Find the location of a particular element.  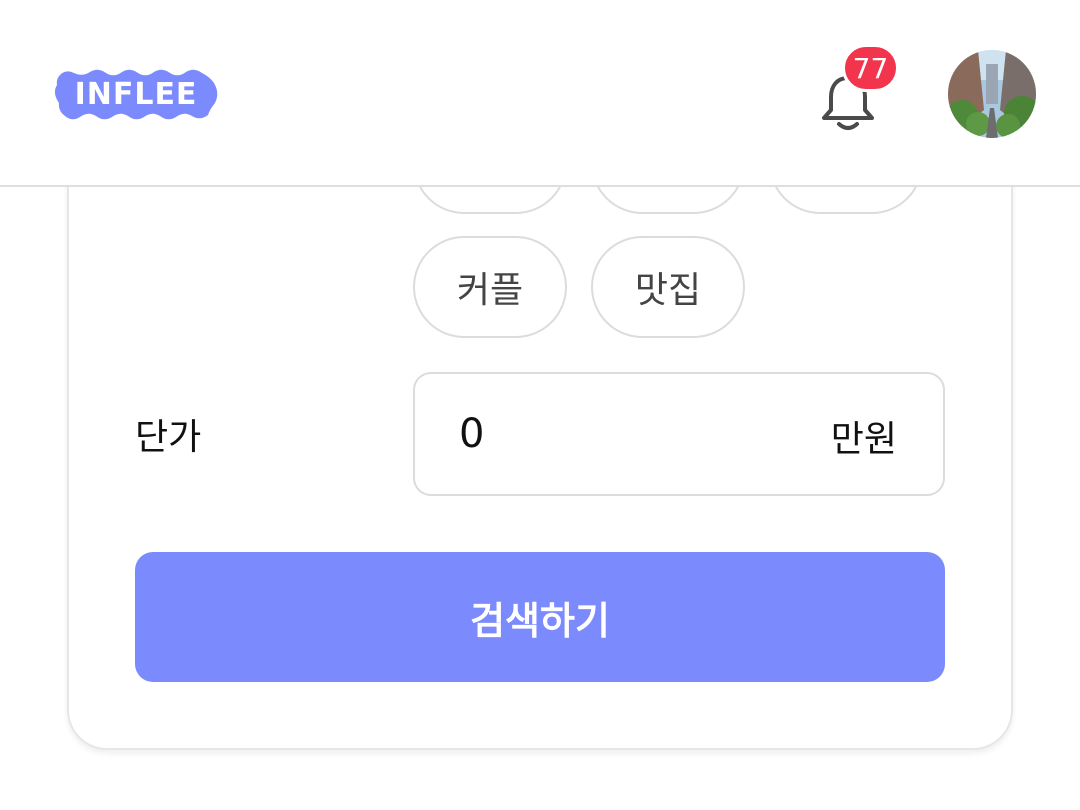

category-chip-restaurant: 맛집 is located at coordinates (668, 287).